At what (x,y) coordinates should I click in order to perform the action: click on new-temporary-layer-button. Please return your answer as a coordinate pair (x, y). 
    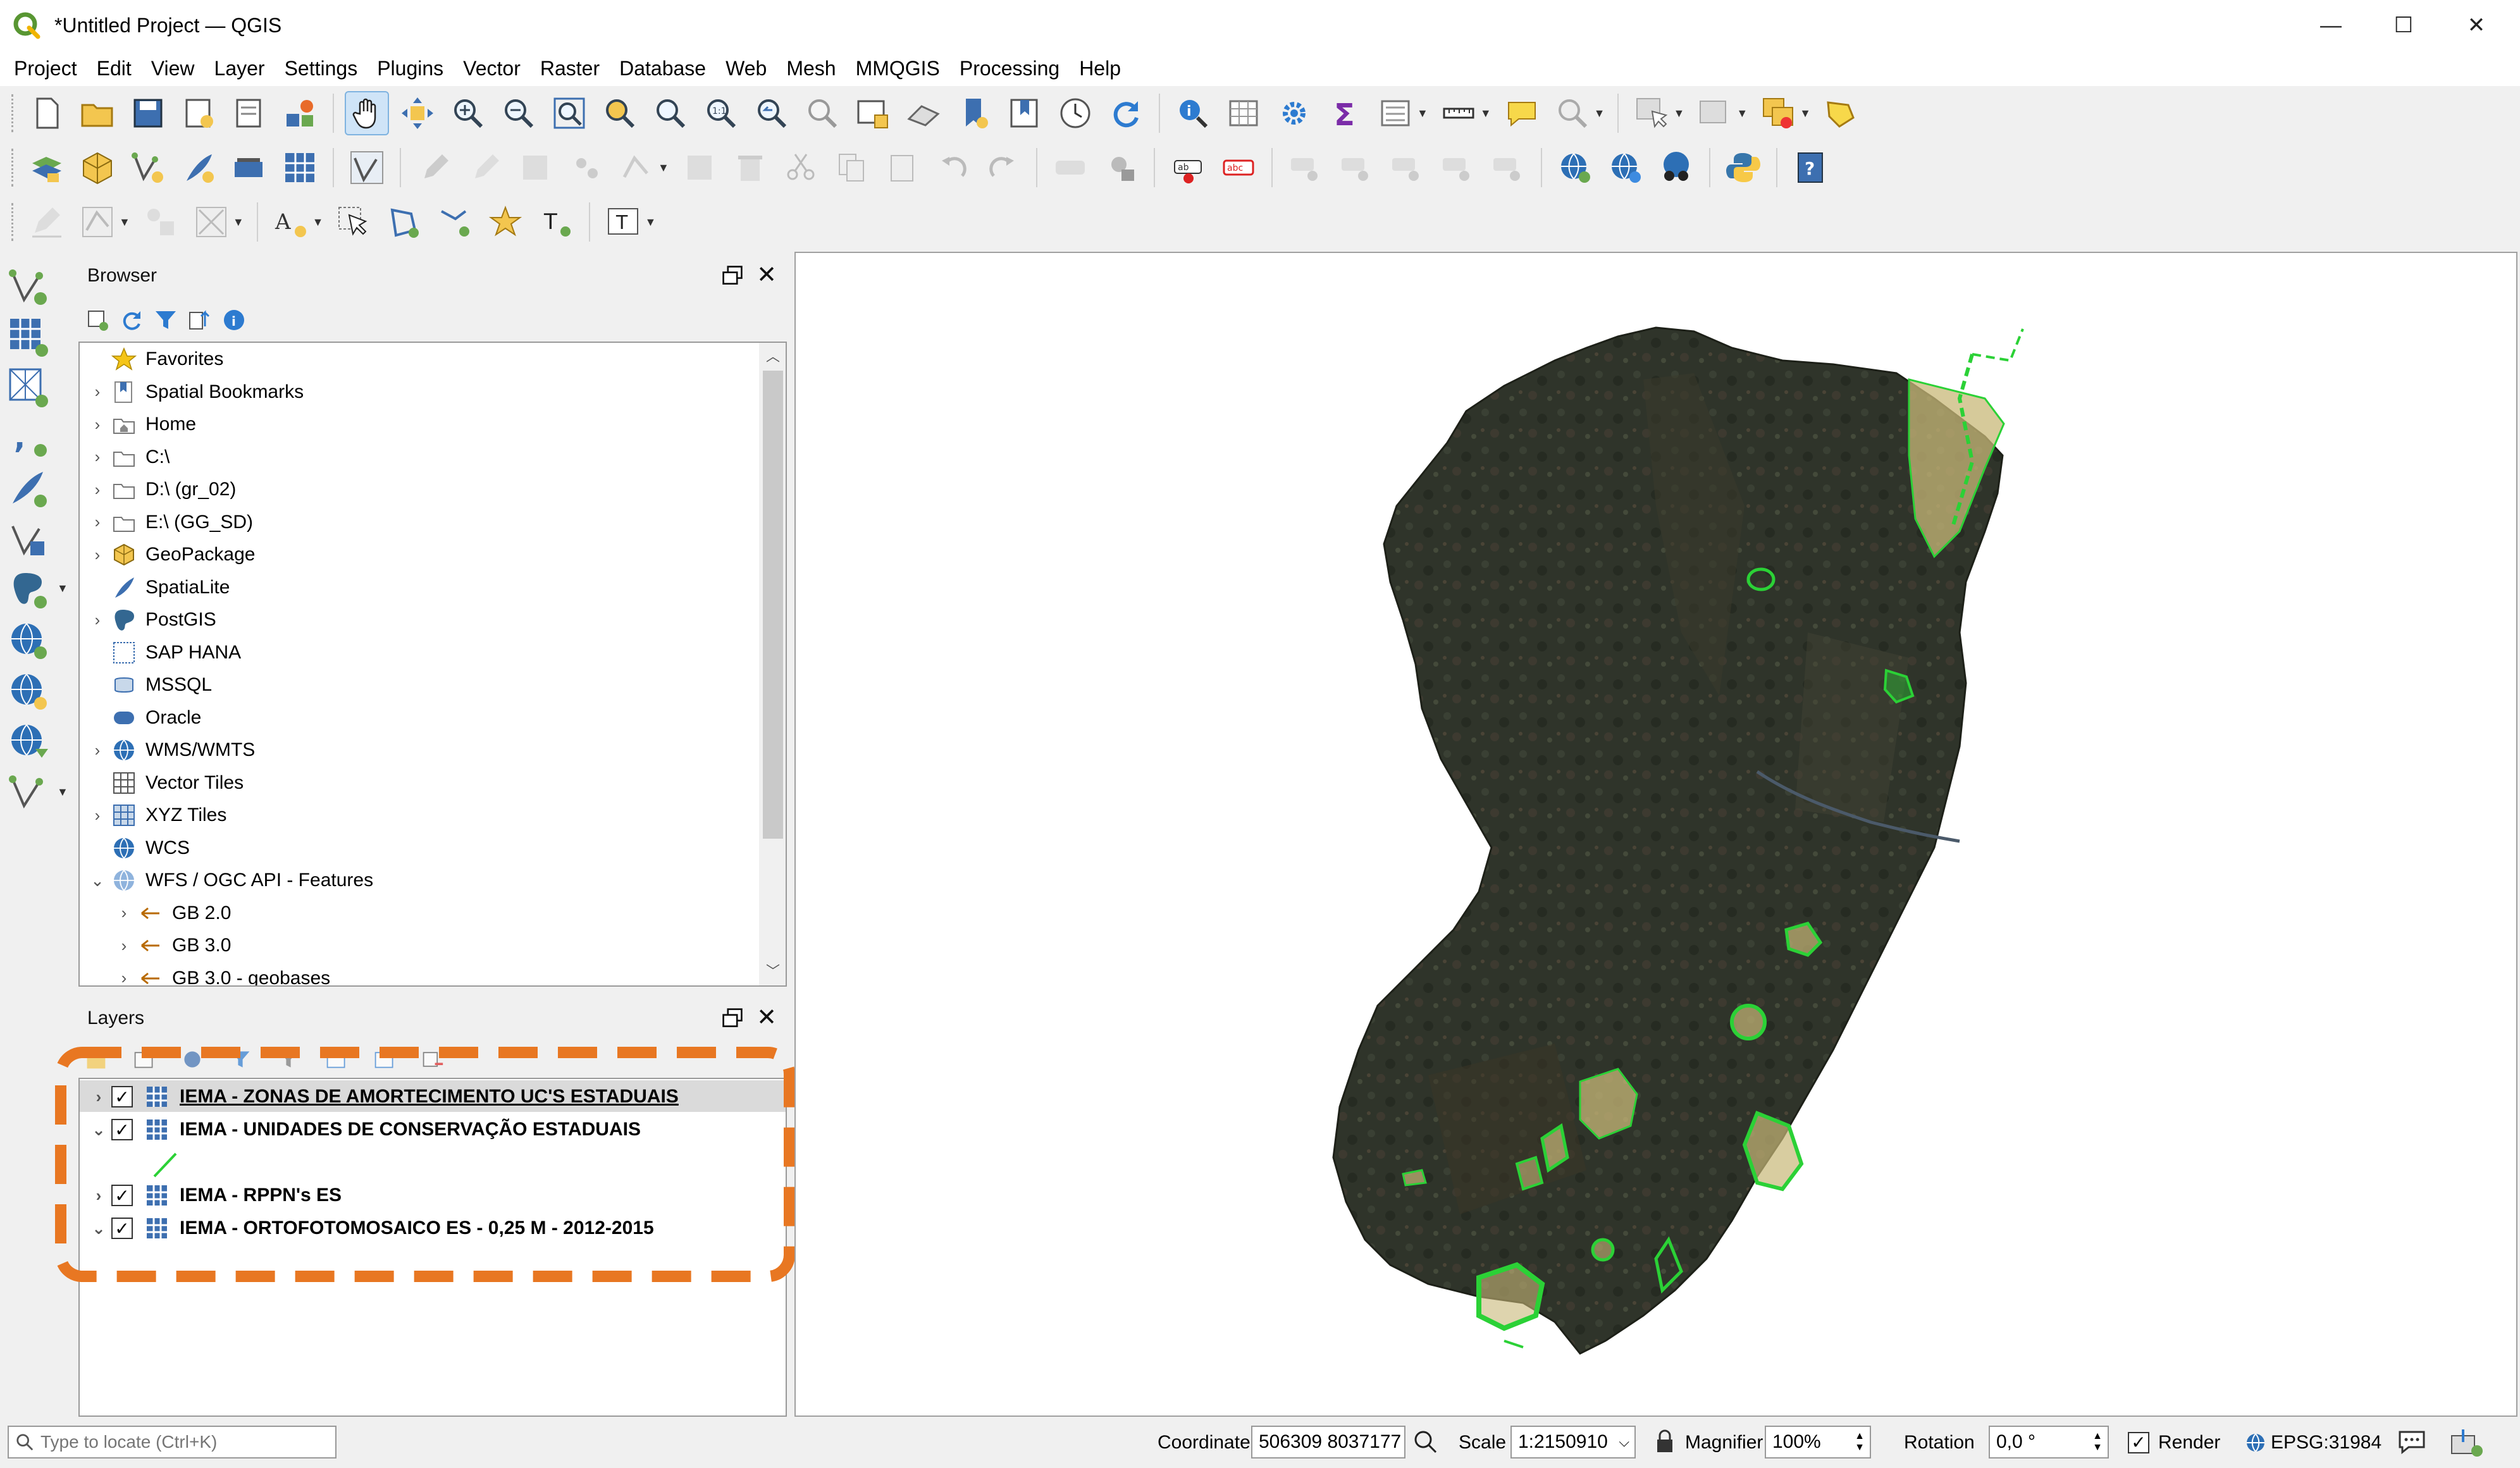
    Looking at the image, I should click on (300, 167).